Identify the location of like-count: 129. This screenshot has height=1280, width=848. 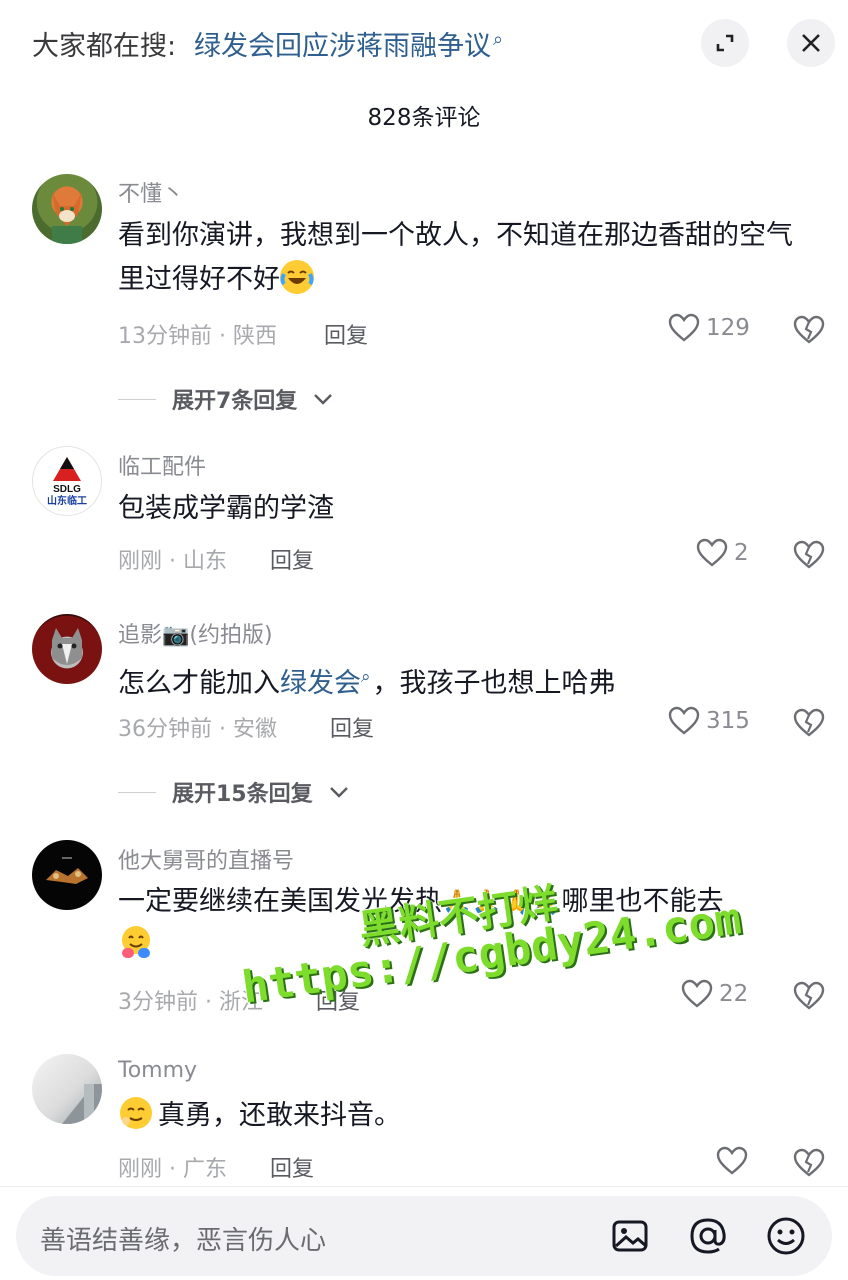
(728, 328).